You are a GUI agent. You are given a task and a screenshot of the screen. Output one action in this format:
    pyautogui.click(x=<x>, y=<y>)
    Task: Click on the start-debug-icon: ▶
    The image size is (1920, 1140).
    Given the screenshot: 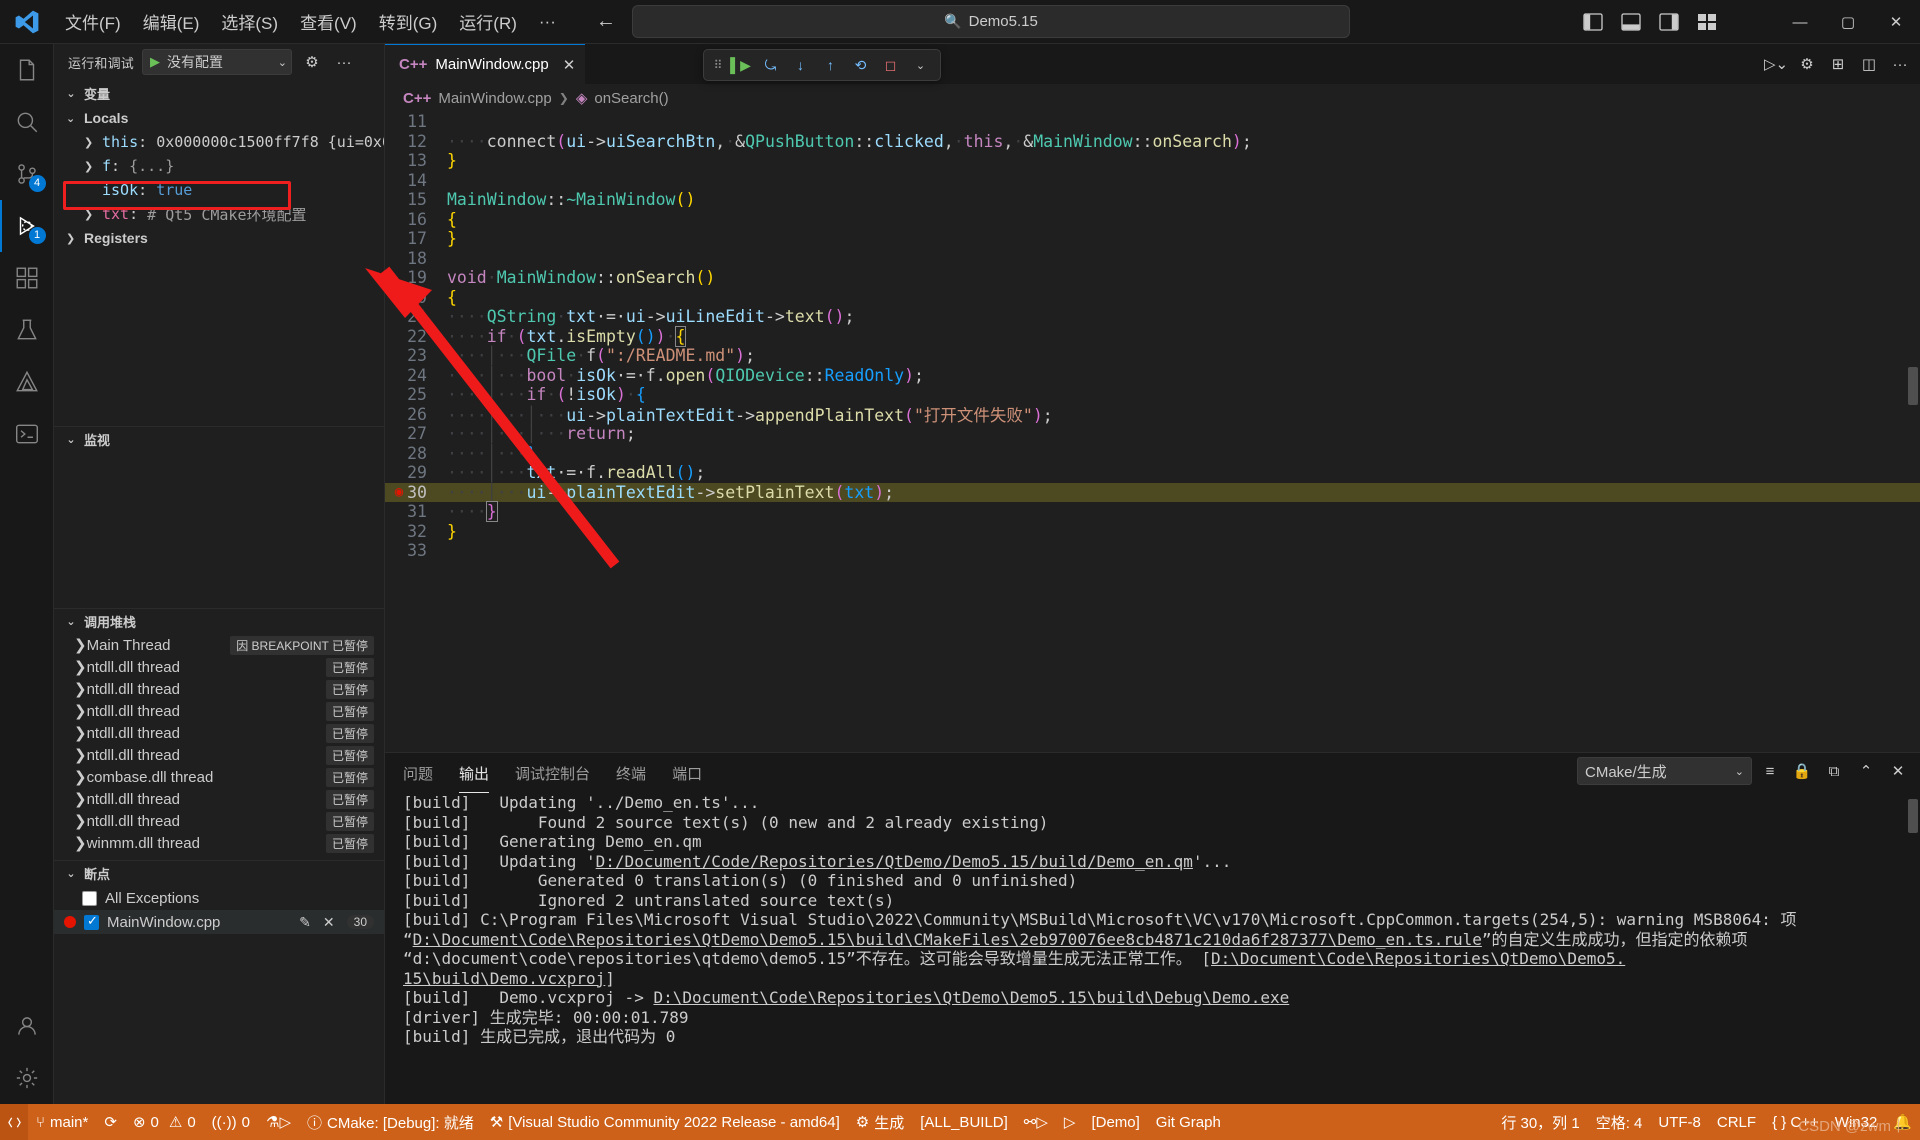 What is the action you would take?
    pyautogui.click(x=155, y=62)
    